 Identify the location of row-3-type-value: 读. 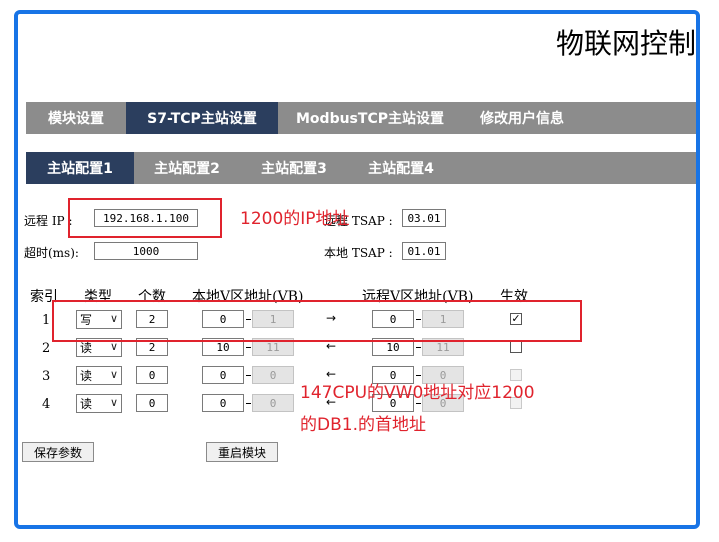
(86, 376).